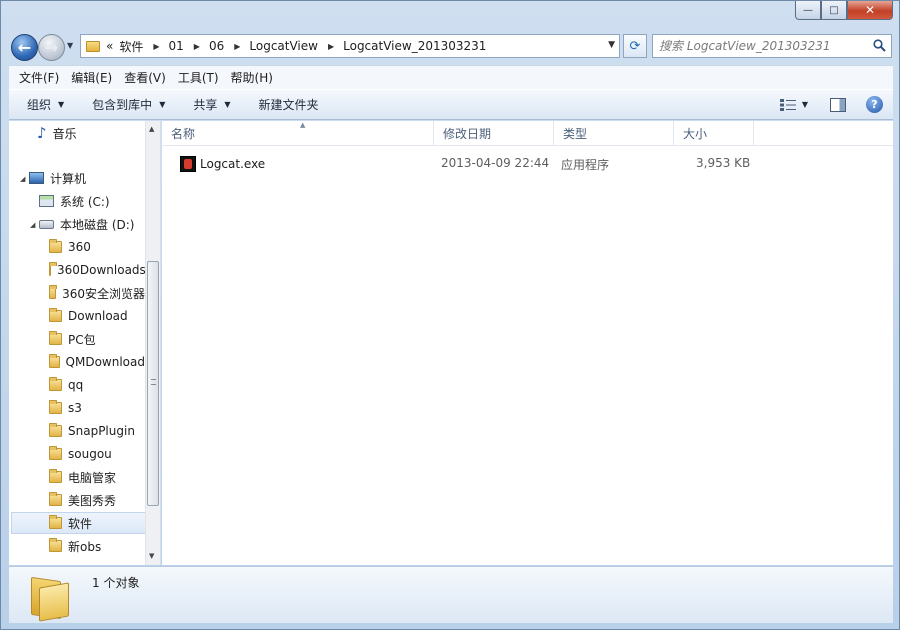 The width and height of the screenshot is (900, 630). What do you see at coordinates (285, 104) in the screenshot?
I see `new-folder-button: 新建文件夹` at bounding box center [285, 104].